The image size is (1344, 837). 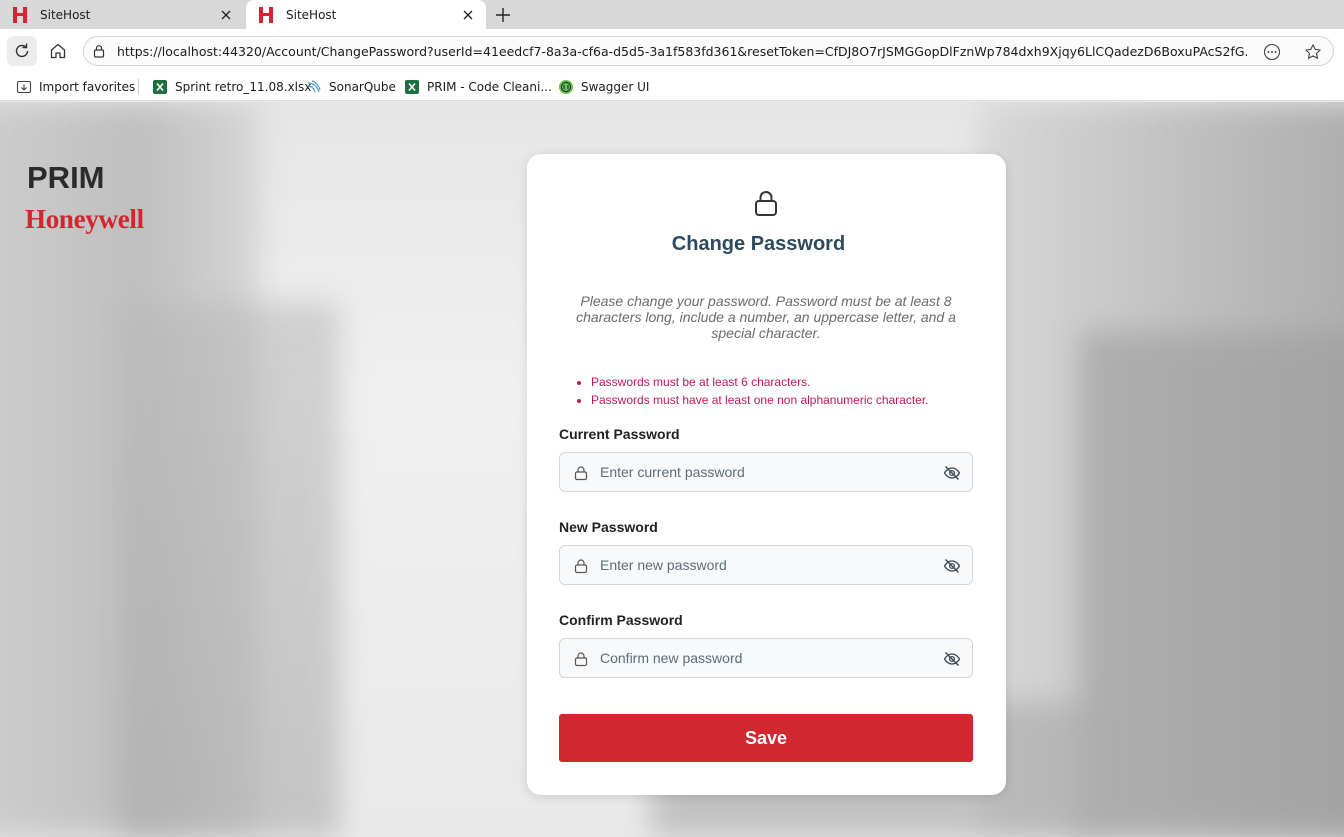 I want to click on favorite-button, so click(x=1313, y=52).